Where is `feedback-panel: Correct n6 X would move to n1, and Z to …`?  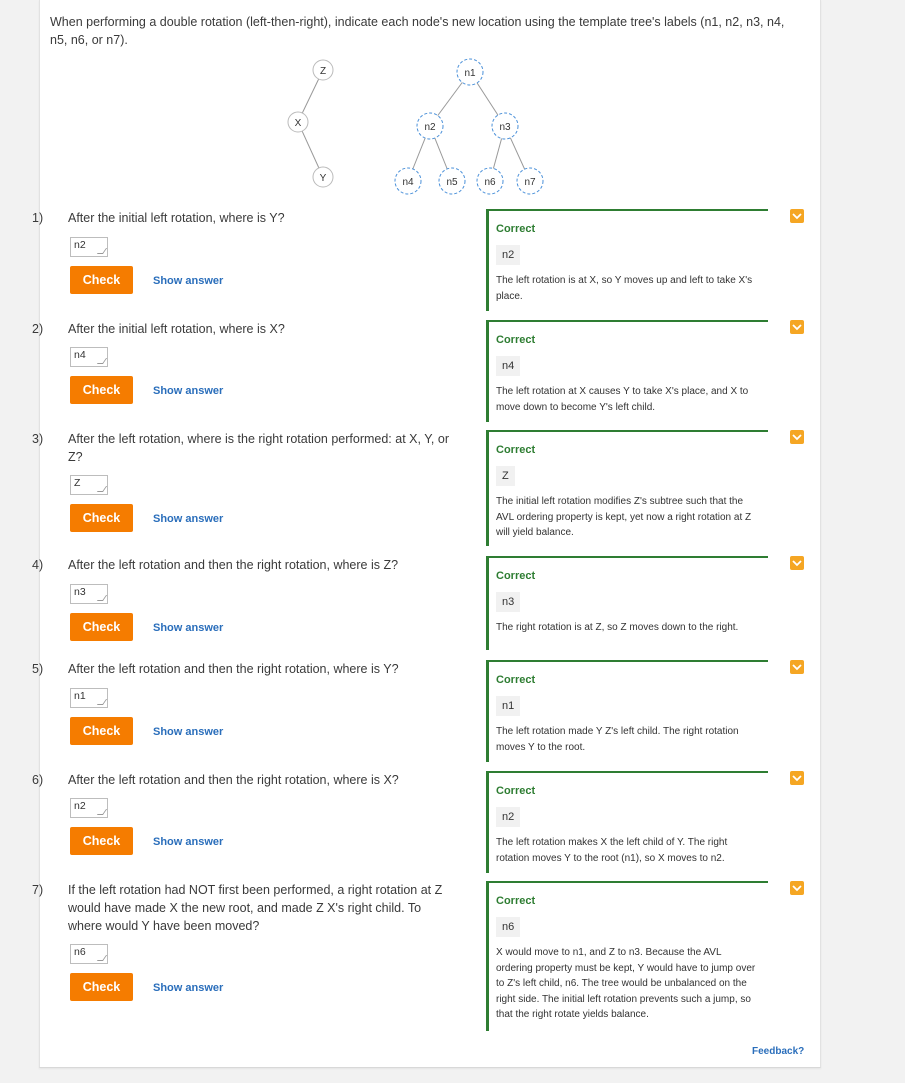
feedback-panel: Correct n6 X would move to n1, and Z to … is located at coordinates (627, 956).